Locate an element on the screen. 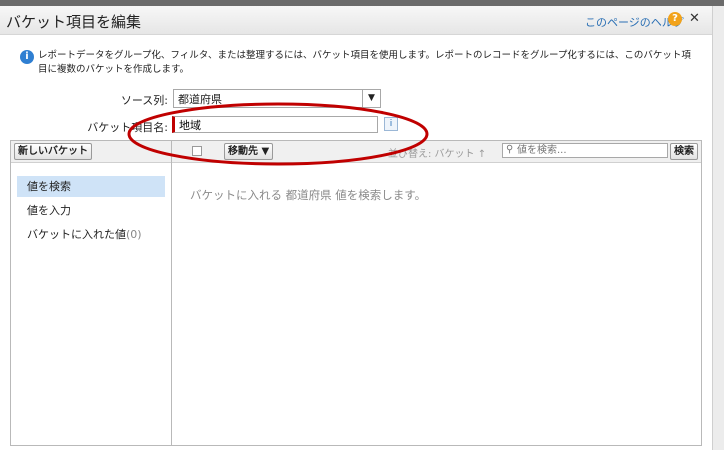 This screenshot has height=450, width=724. nav-item-enter-values: 値を入力 is located at coordinates (91, 210).